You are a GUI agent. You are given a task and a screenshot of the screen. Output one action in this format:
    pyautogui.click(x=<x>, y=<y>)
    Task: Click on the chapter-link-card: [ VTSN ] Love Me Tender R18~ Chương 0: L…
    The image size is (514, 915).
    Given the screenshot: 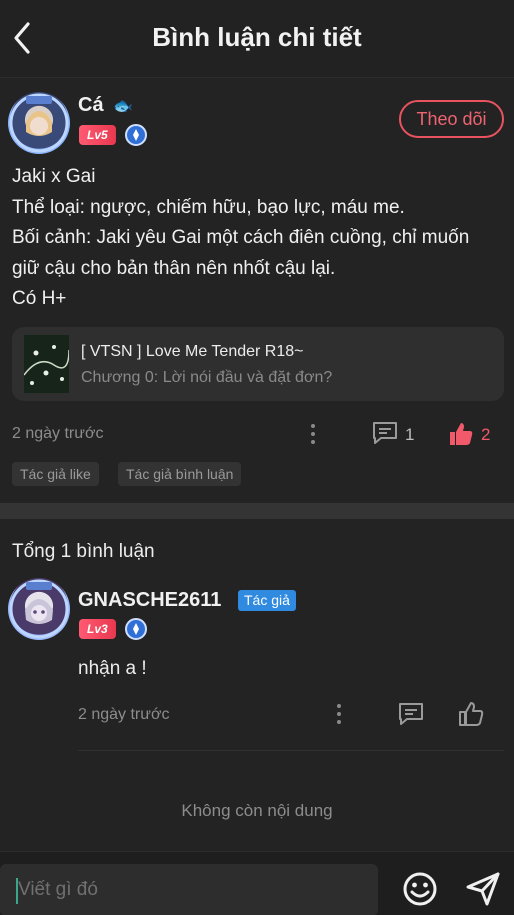 What is the action you would take?
    pyautogui.click(x=258, y=364)
    